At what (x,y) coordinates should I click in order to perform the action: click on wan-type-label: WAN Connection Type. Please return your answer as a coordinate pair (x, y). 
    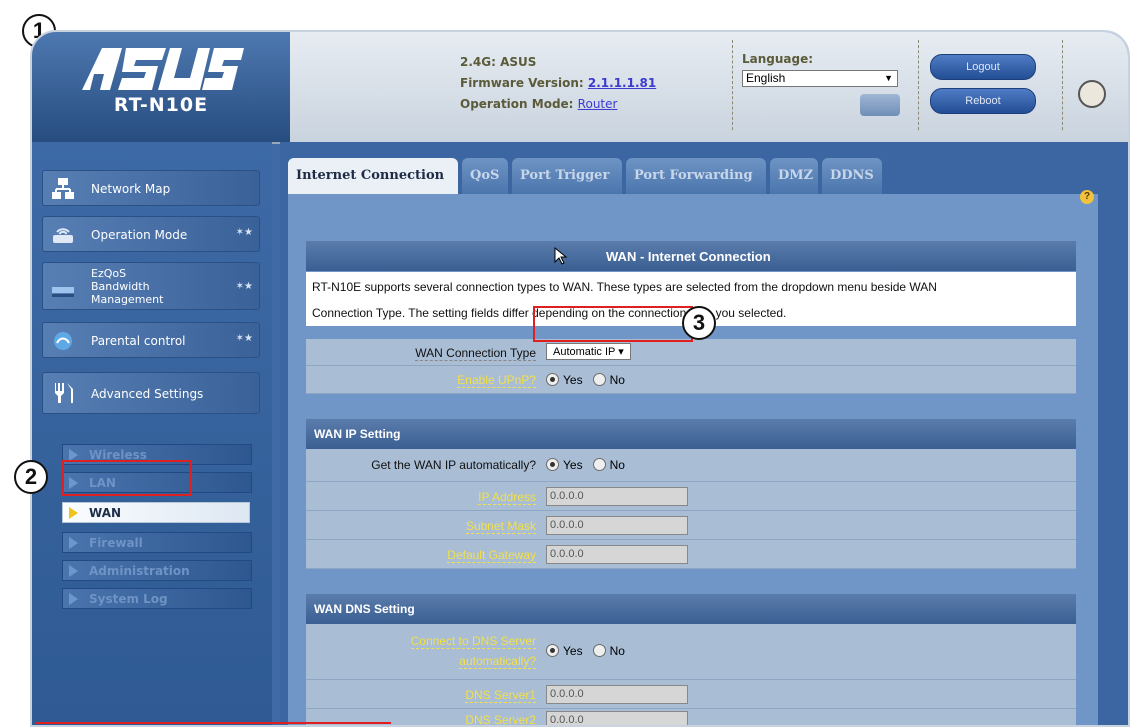
    Looking at the image, I should click on (475, 353).